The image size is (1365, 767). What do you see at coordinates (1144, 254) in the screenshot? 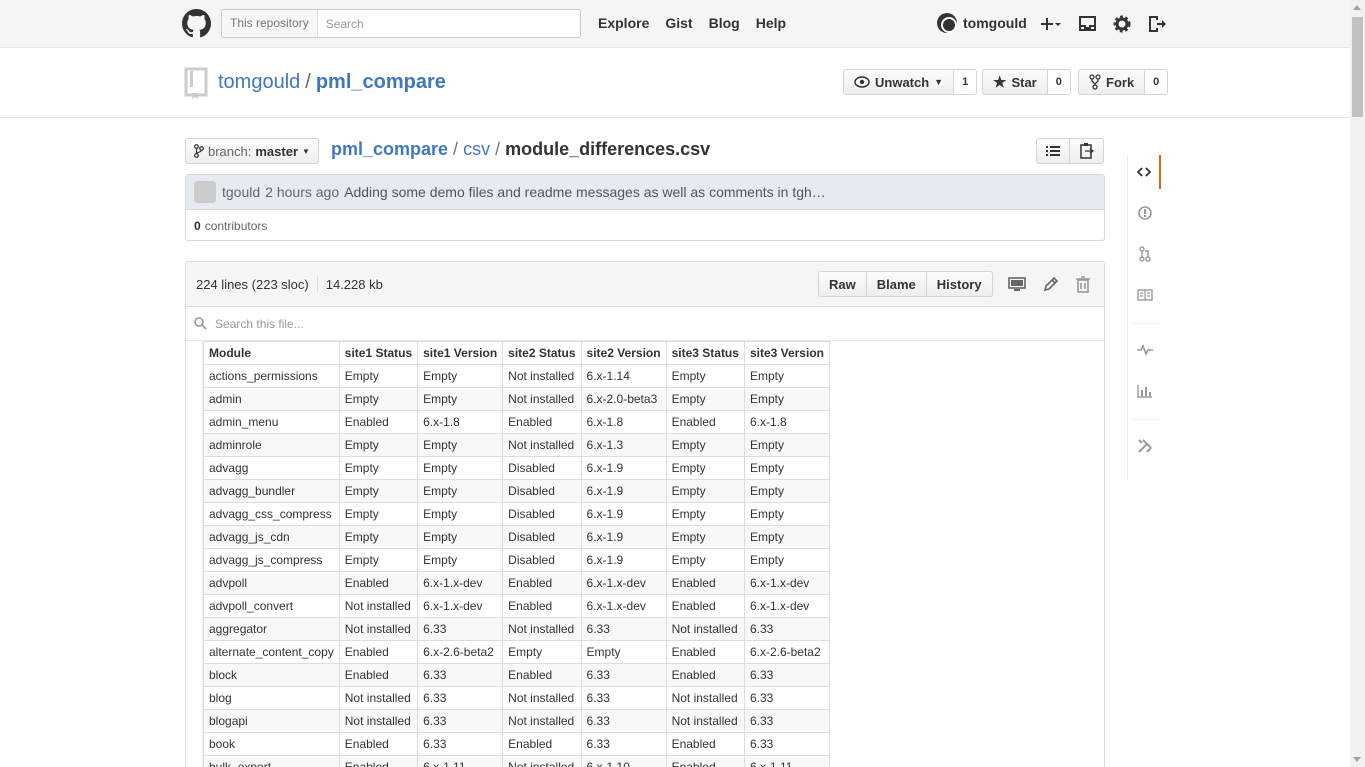
I see `sidebar-item-pull-requests` at bounding box center [1144, 254].